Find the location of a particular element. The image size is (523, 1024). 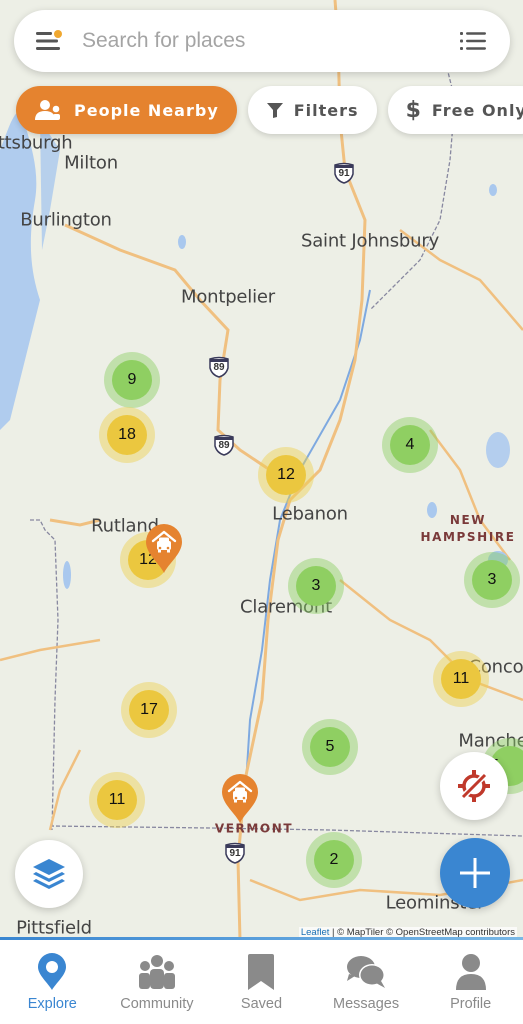

chip-label: People Nearby is located at coordinates (146, 110).